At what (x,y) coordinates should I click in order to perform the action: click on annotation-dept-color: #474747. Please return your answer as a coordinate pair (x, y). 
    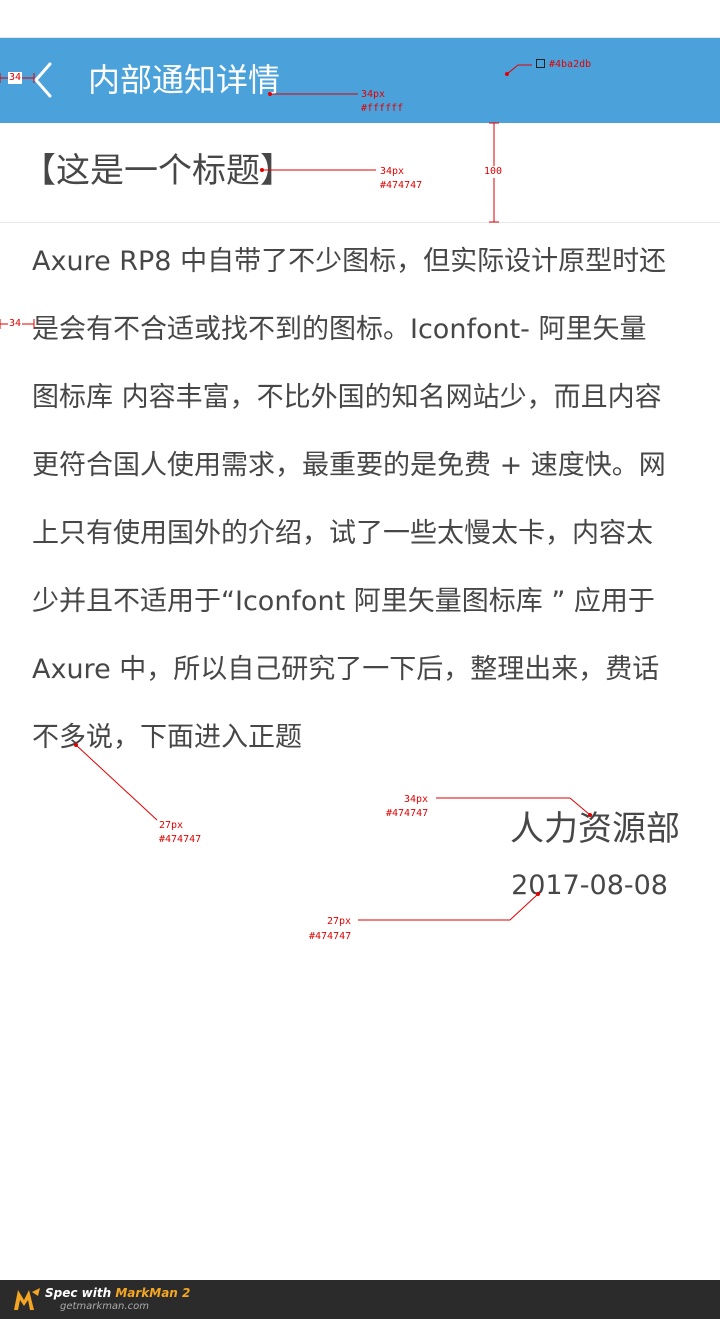
    Looking at the image, I should click on (407, 813).